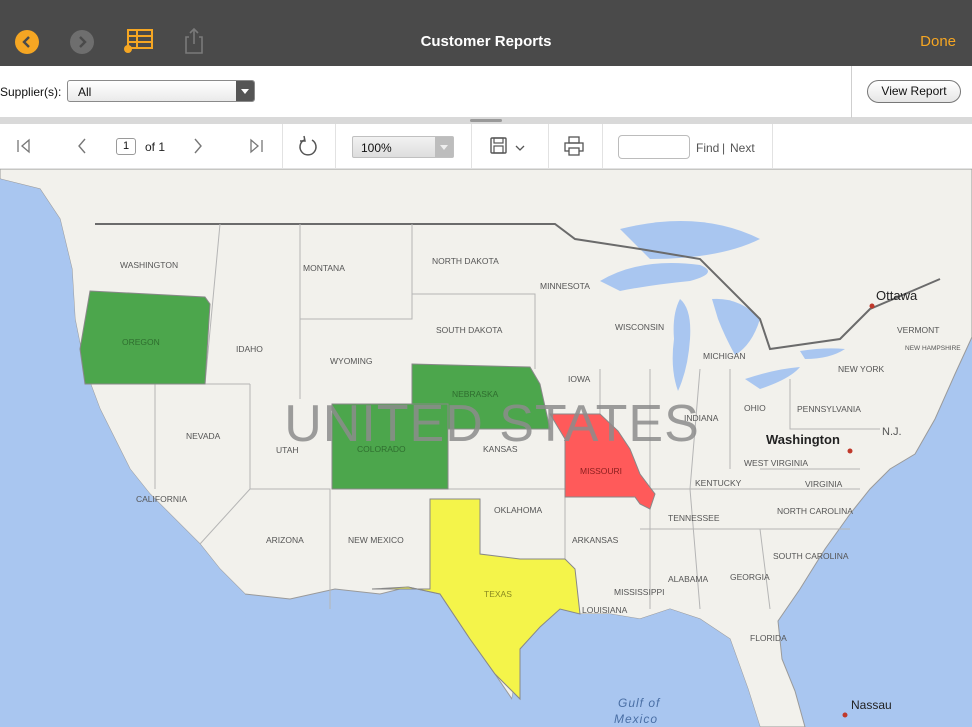  I want to click on state-label-wyoming: WYOMING, so click(351, 361).